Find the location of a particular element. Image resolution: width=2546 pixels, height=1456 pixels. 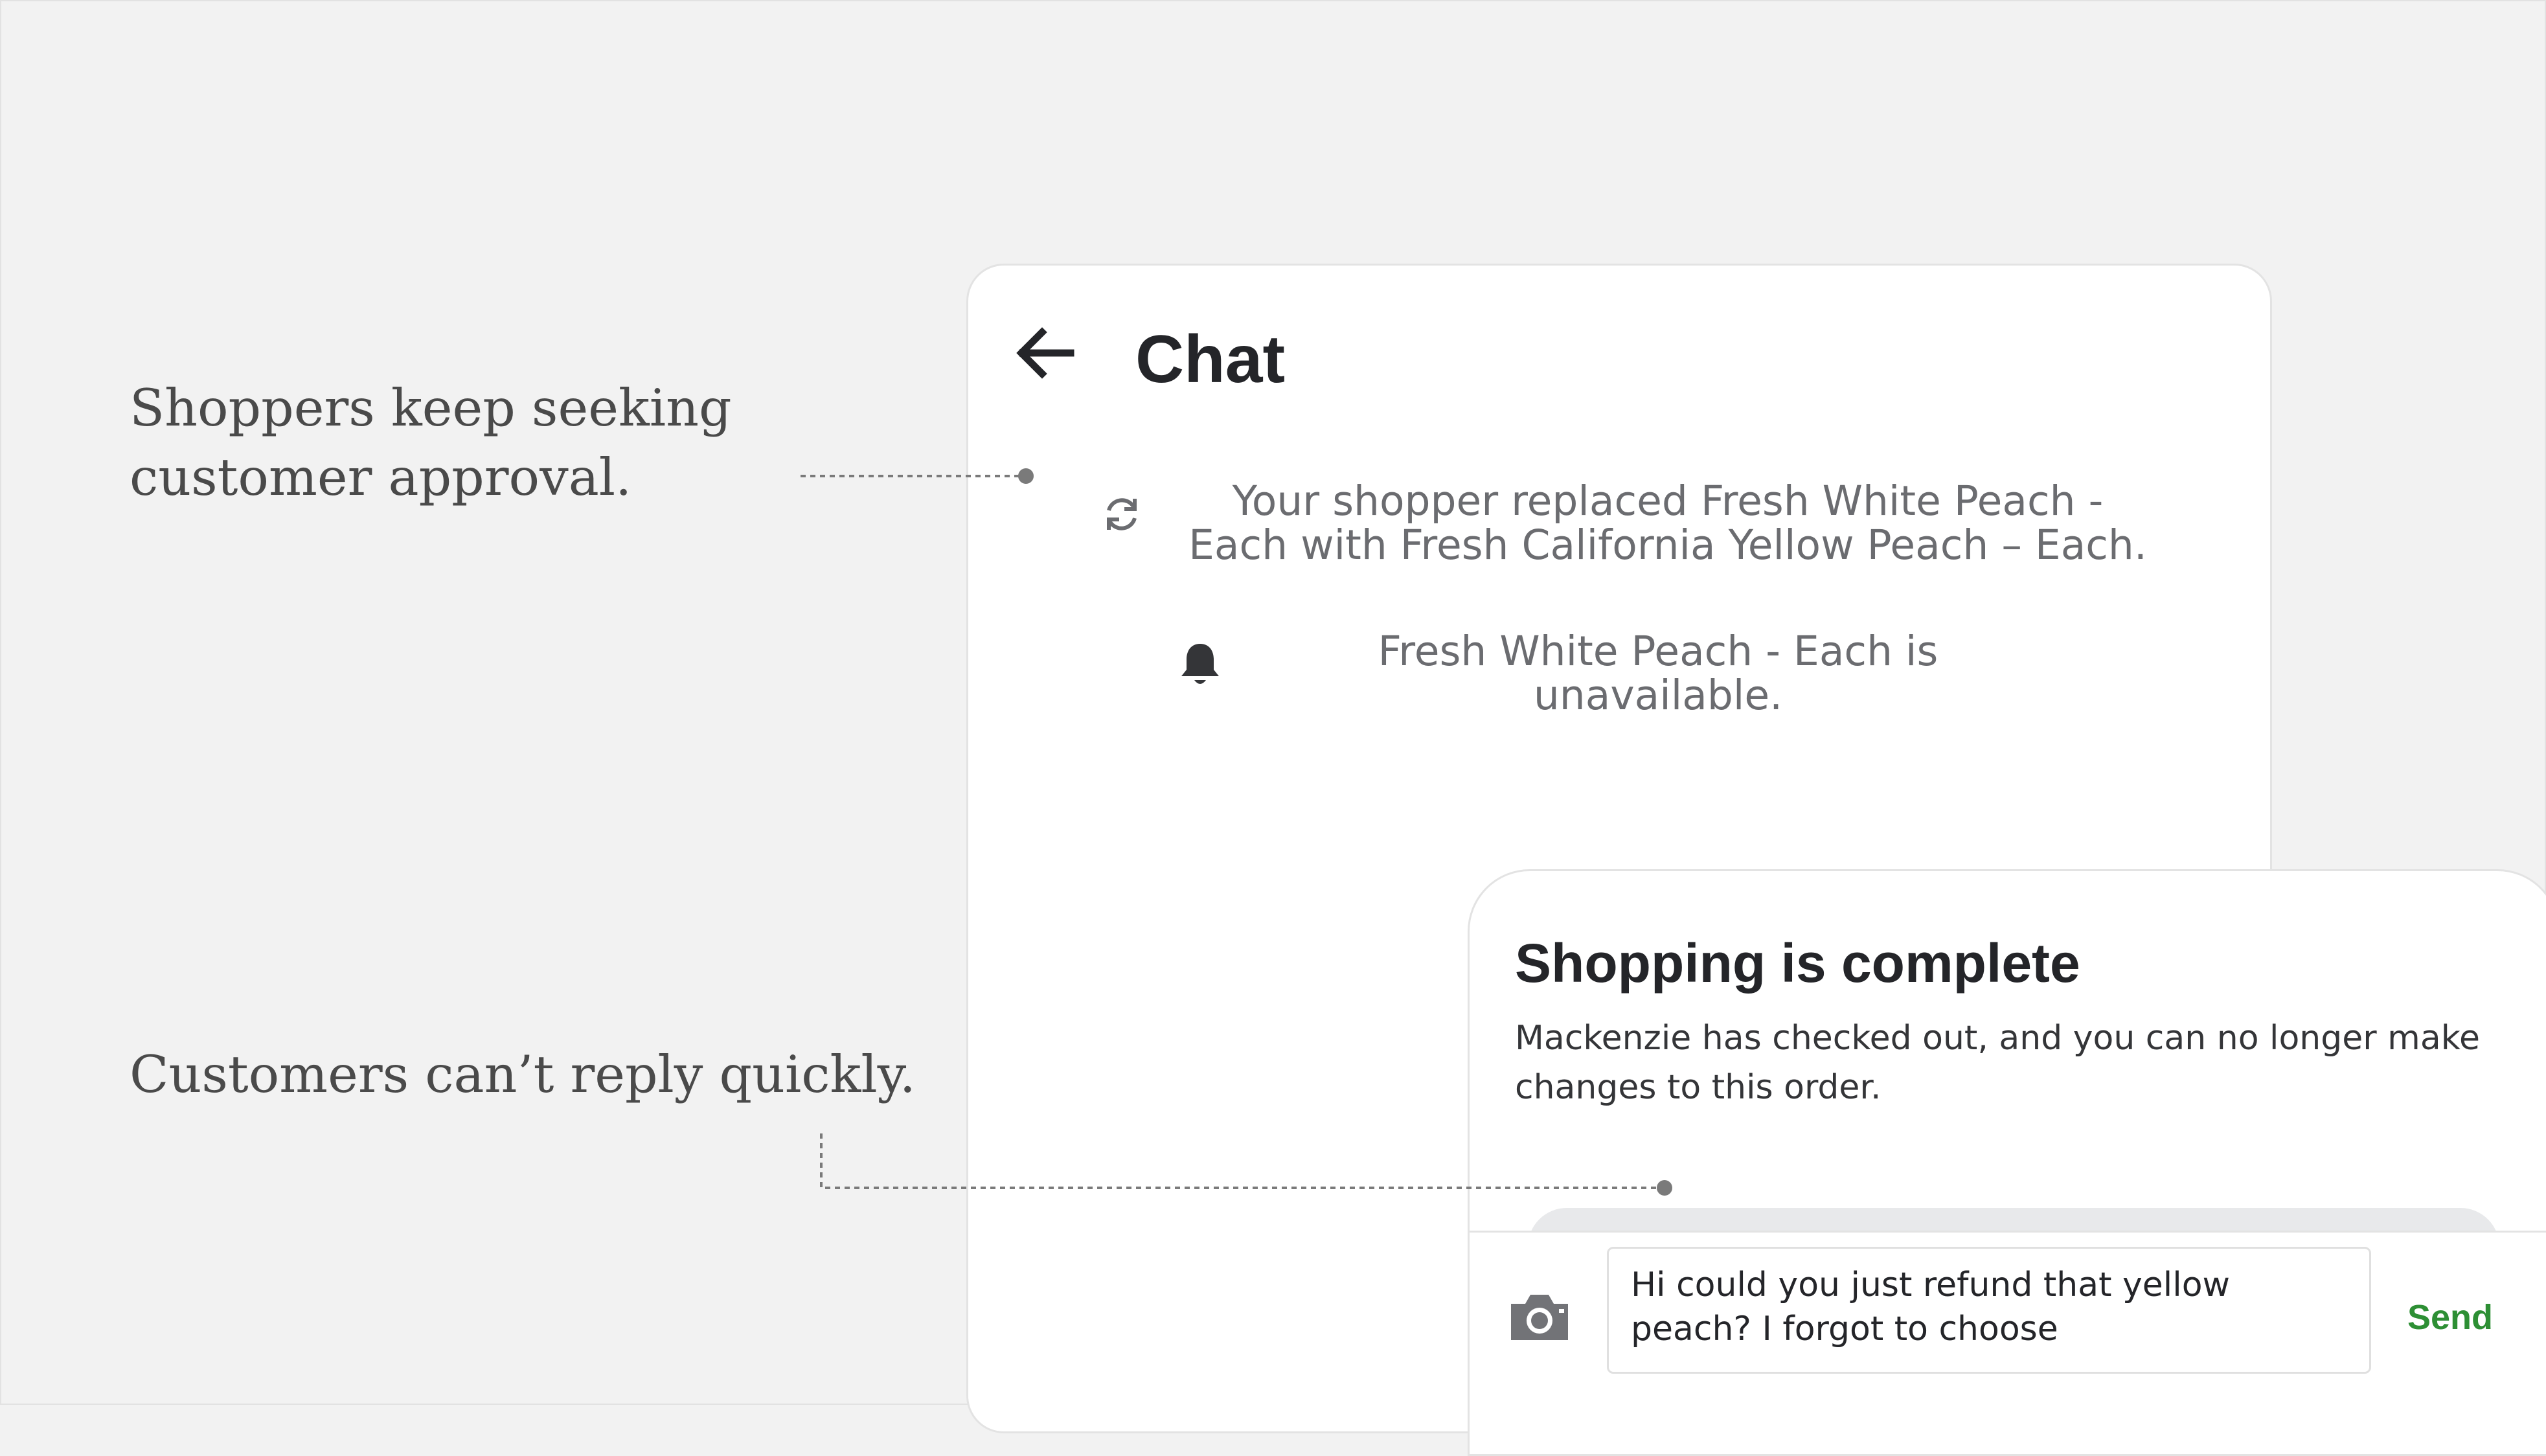

connector-reply is located at coordinates (1242, 1161).